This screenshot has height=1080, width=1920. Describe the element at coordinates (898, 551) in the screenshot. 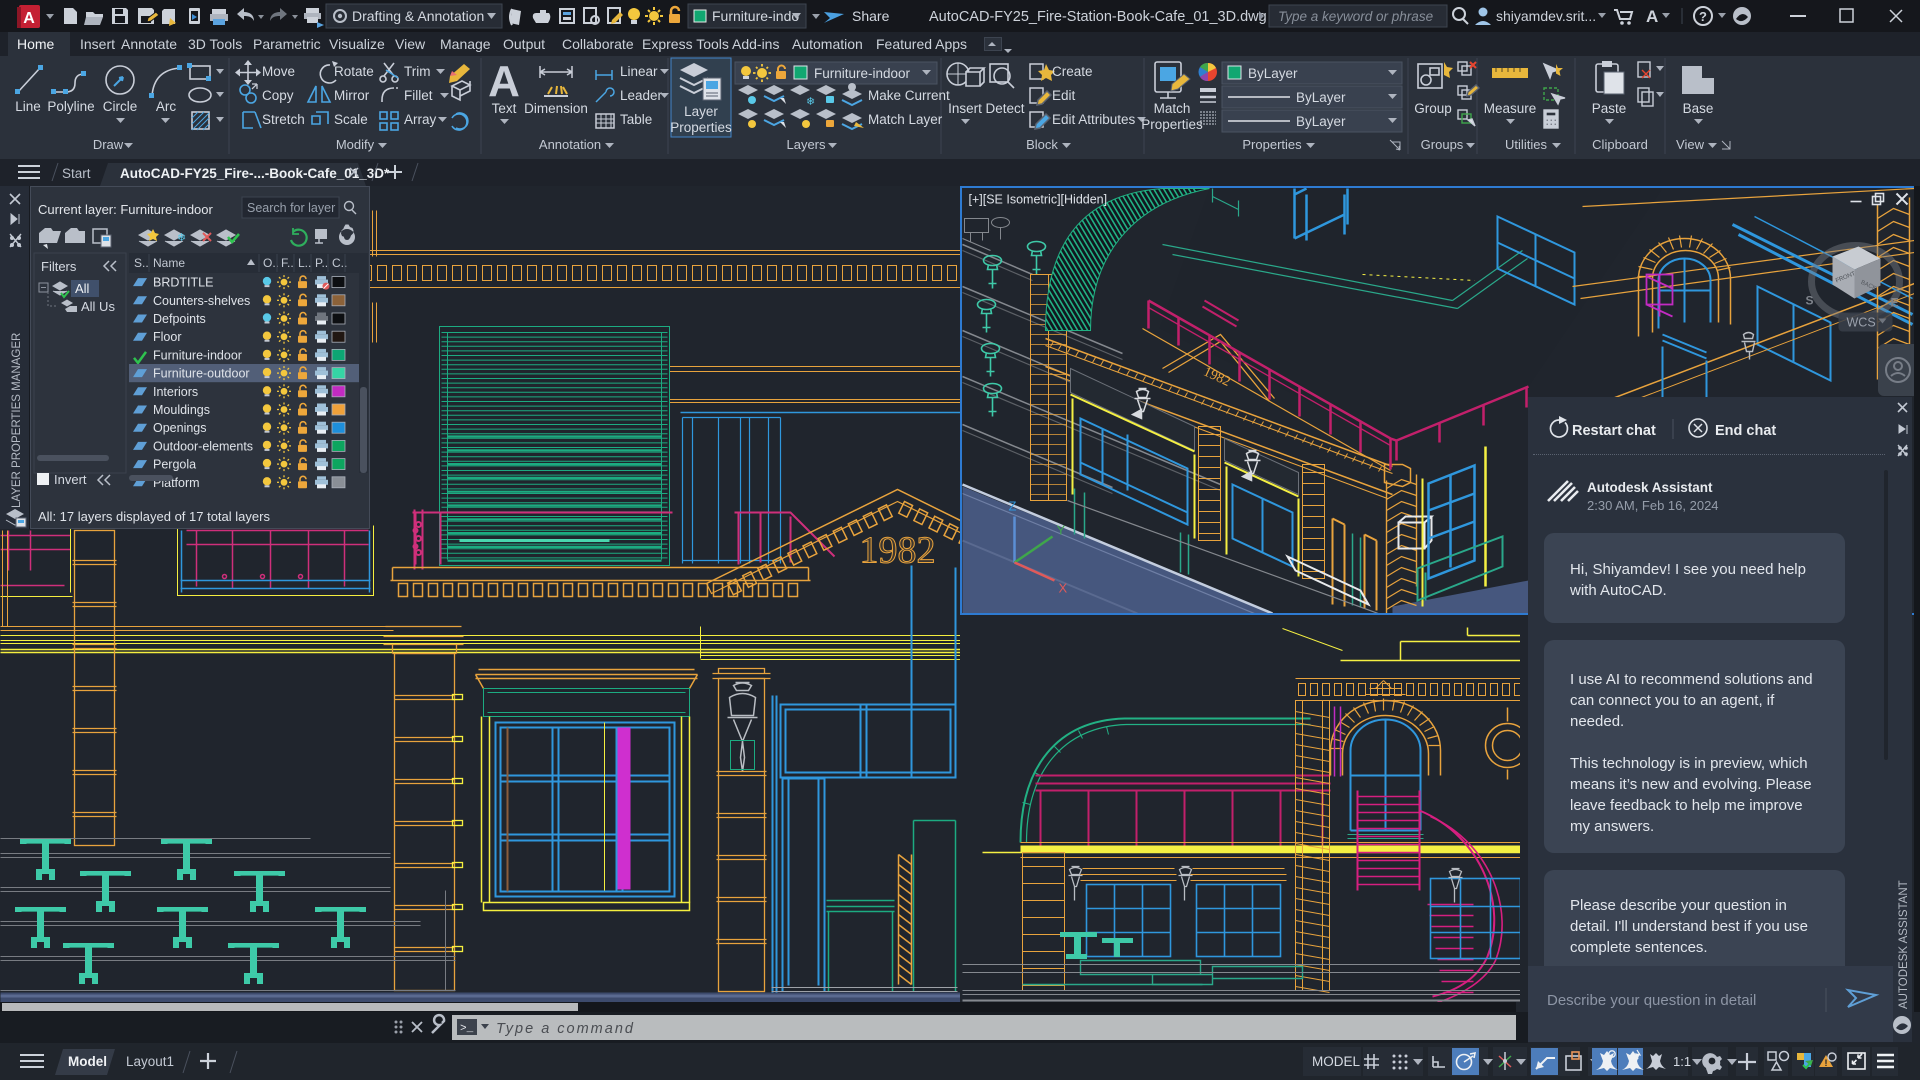

I see `svg-text: 1982` at that location.